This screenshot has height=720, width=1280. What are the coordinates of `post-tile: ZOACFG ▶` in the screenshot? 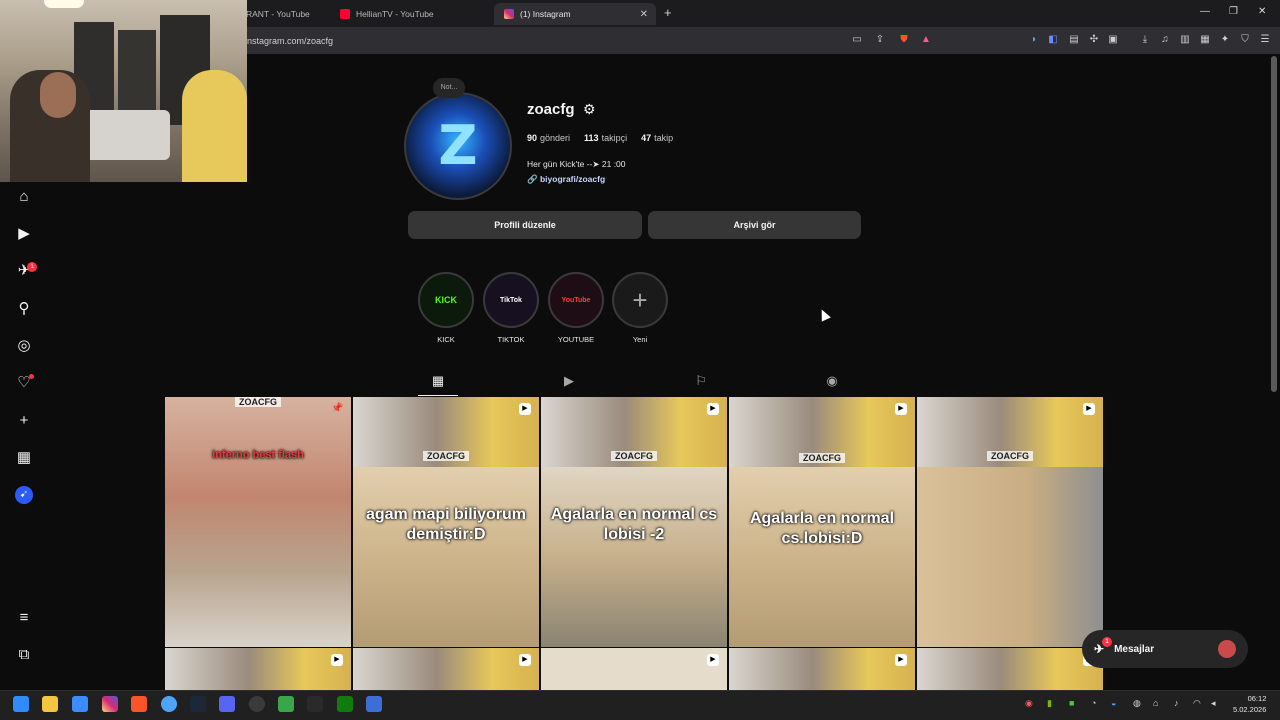 It's located at (1010, 522).